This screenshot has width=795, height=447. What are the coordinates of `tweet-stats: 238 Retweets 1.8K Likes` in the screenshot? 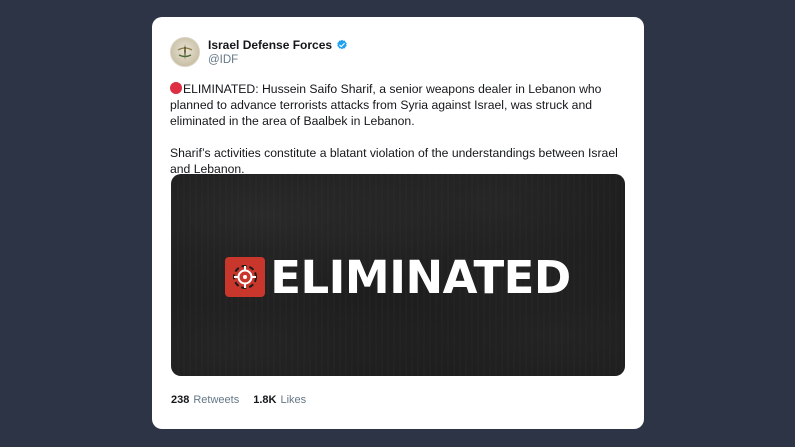 It's located at (245, 400).